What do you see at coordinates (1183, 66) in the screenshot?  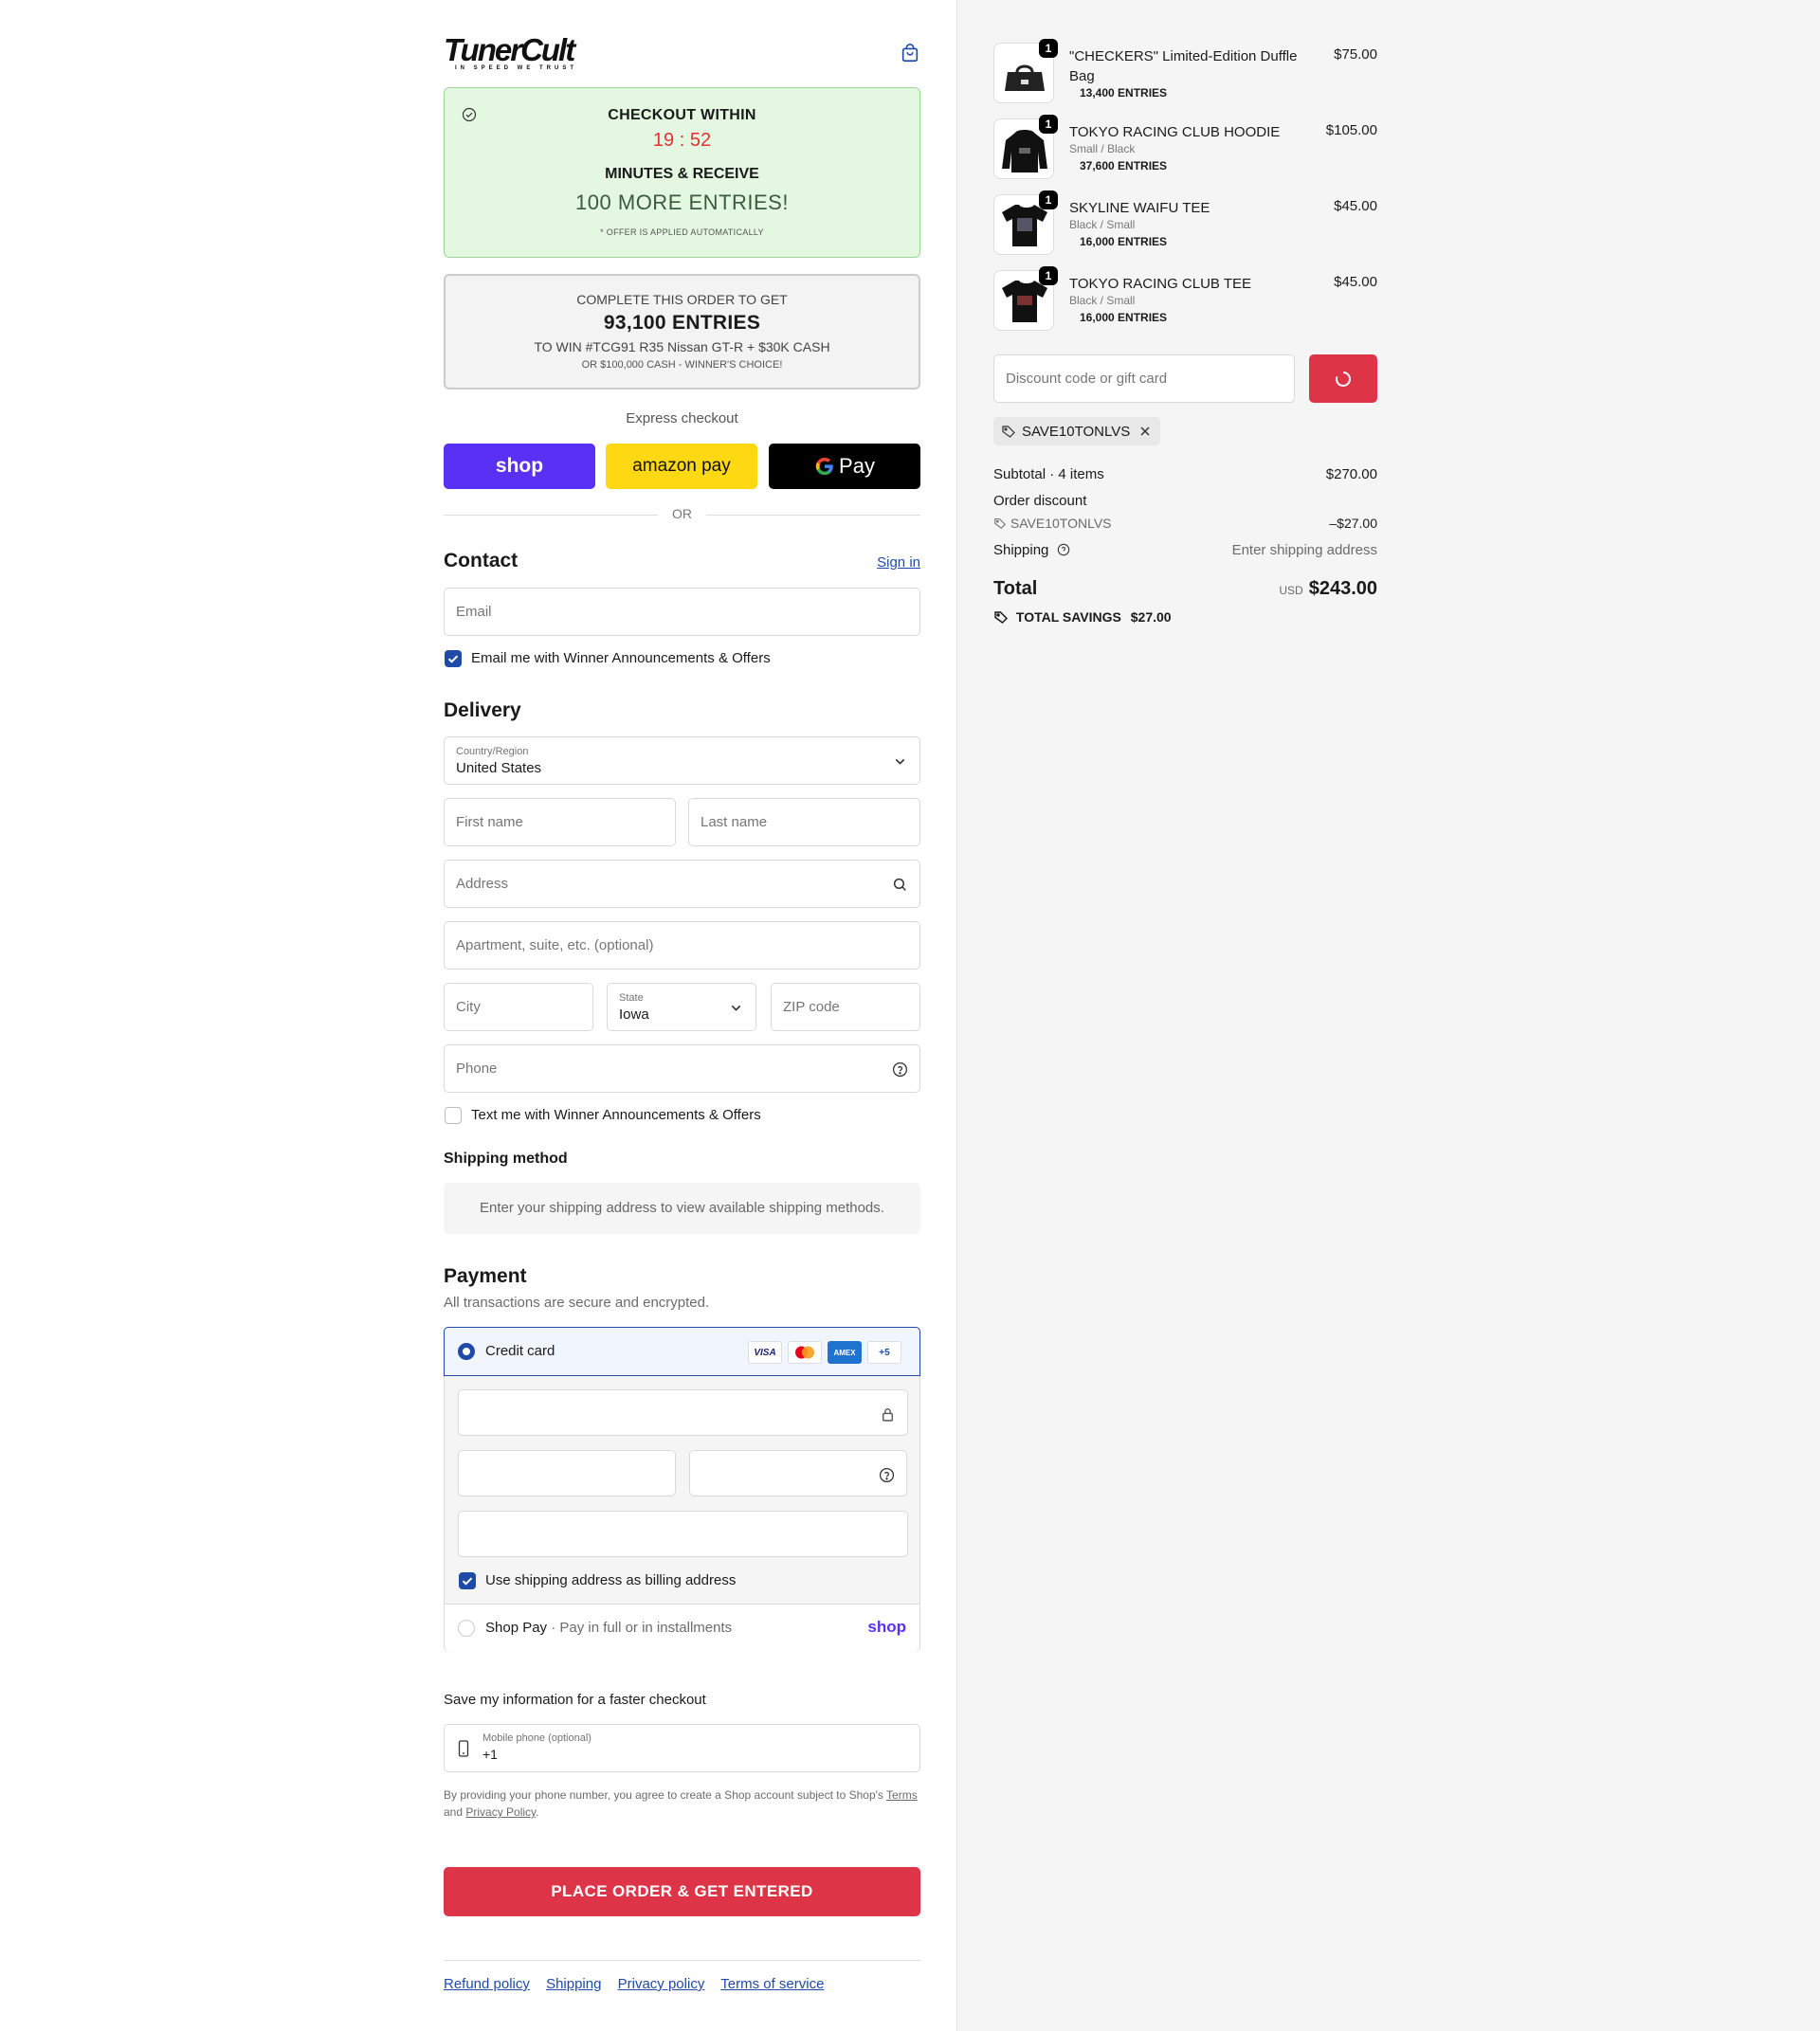 I see `item-name: "CHECKERS" Limited-Edition Duffle Bag` at bounding box center [1183, 66].